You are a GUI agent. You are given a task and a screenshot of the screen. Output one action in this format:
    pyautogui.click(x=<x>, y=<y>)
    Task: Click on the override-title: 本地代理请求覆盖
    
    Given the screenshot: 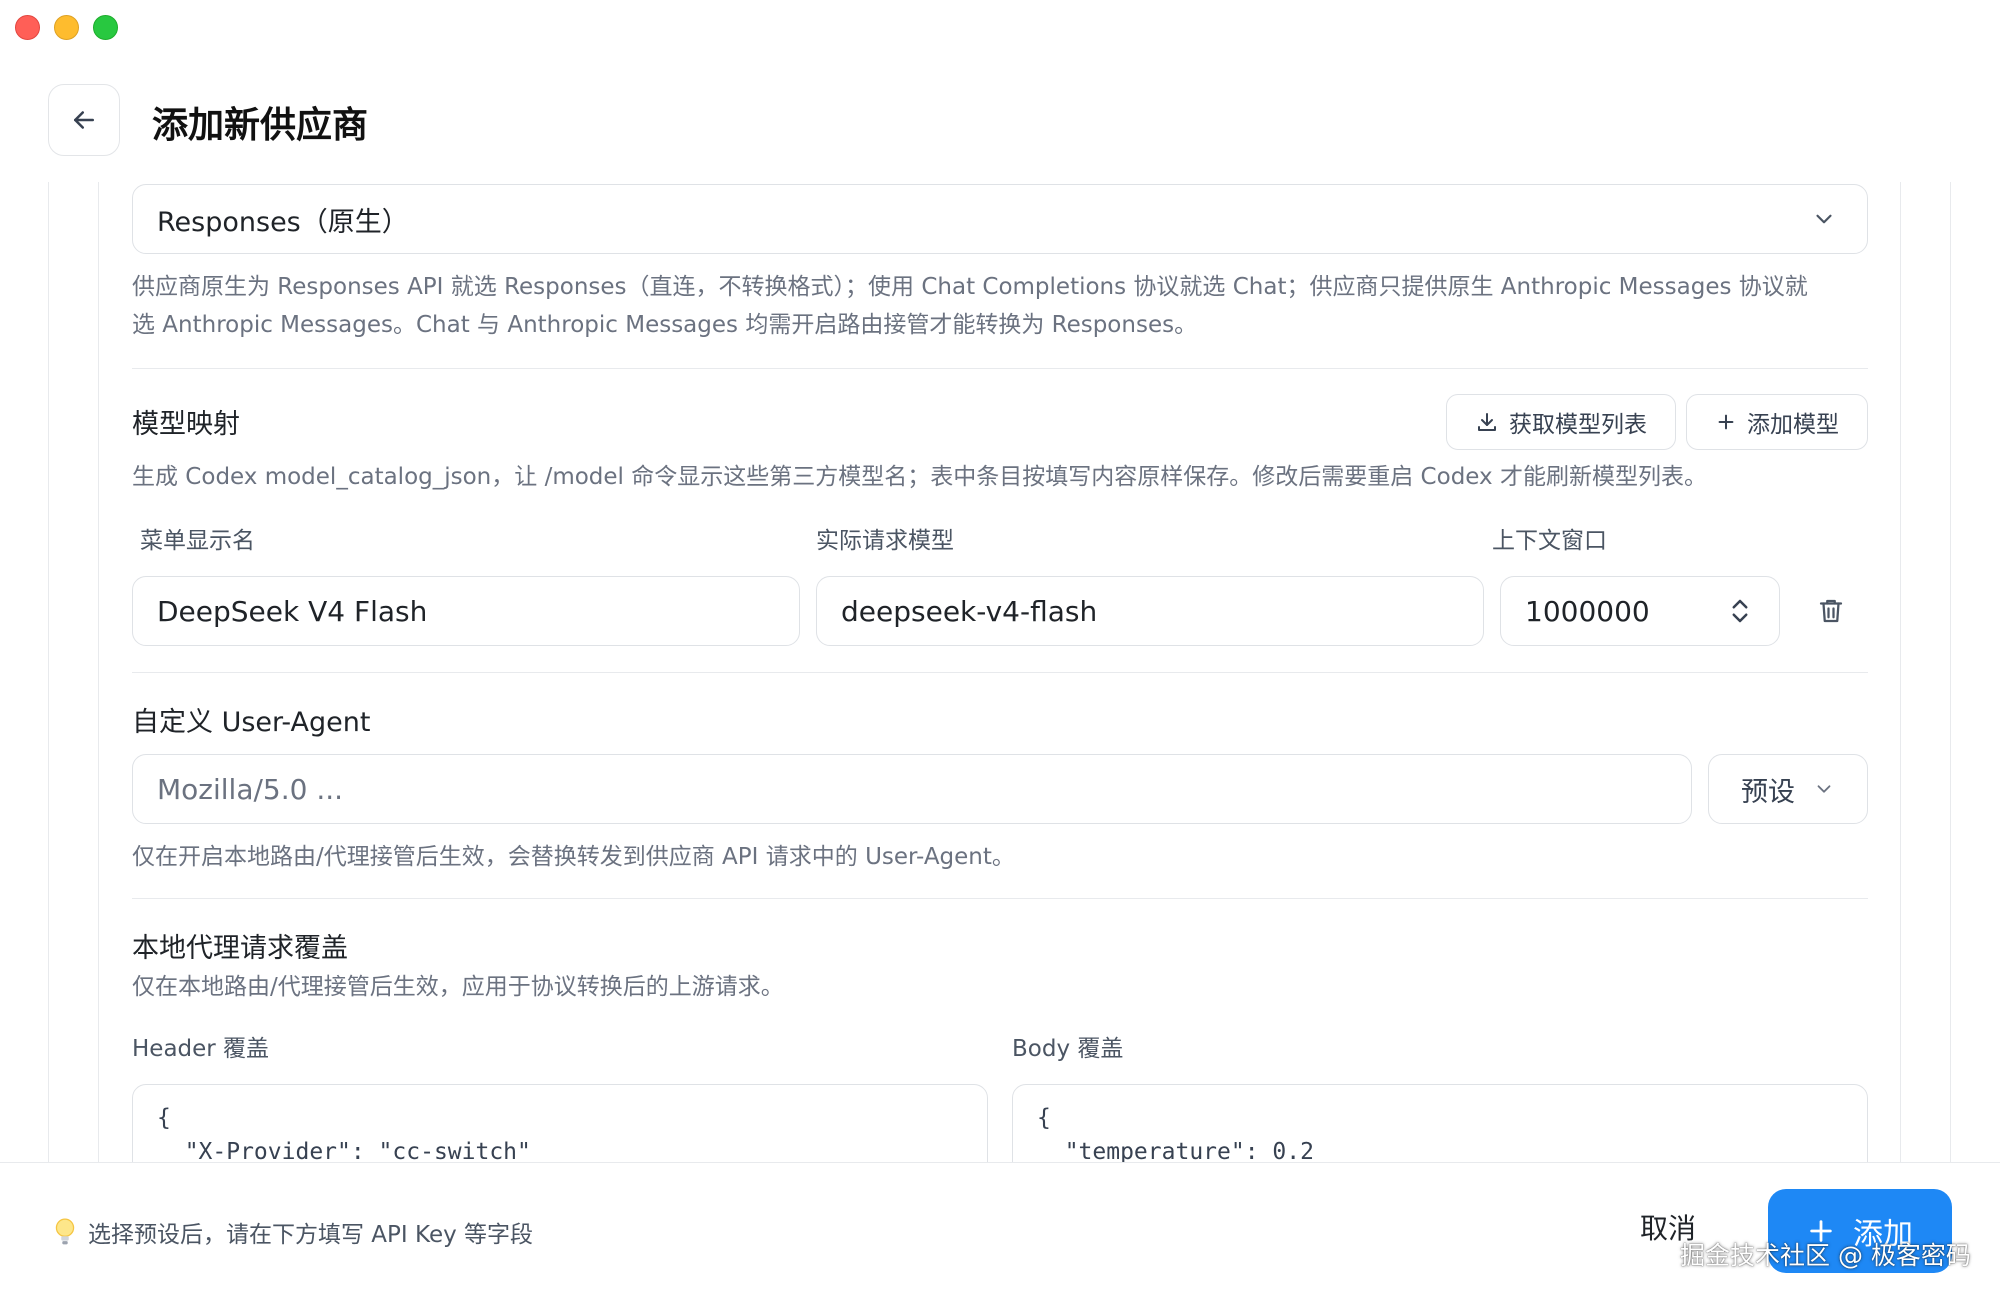 What is the action you would take?
    pyautogui.click(x=240, y=948)
    